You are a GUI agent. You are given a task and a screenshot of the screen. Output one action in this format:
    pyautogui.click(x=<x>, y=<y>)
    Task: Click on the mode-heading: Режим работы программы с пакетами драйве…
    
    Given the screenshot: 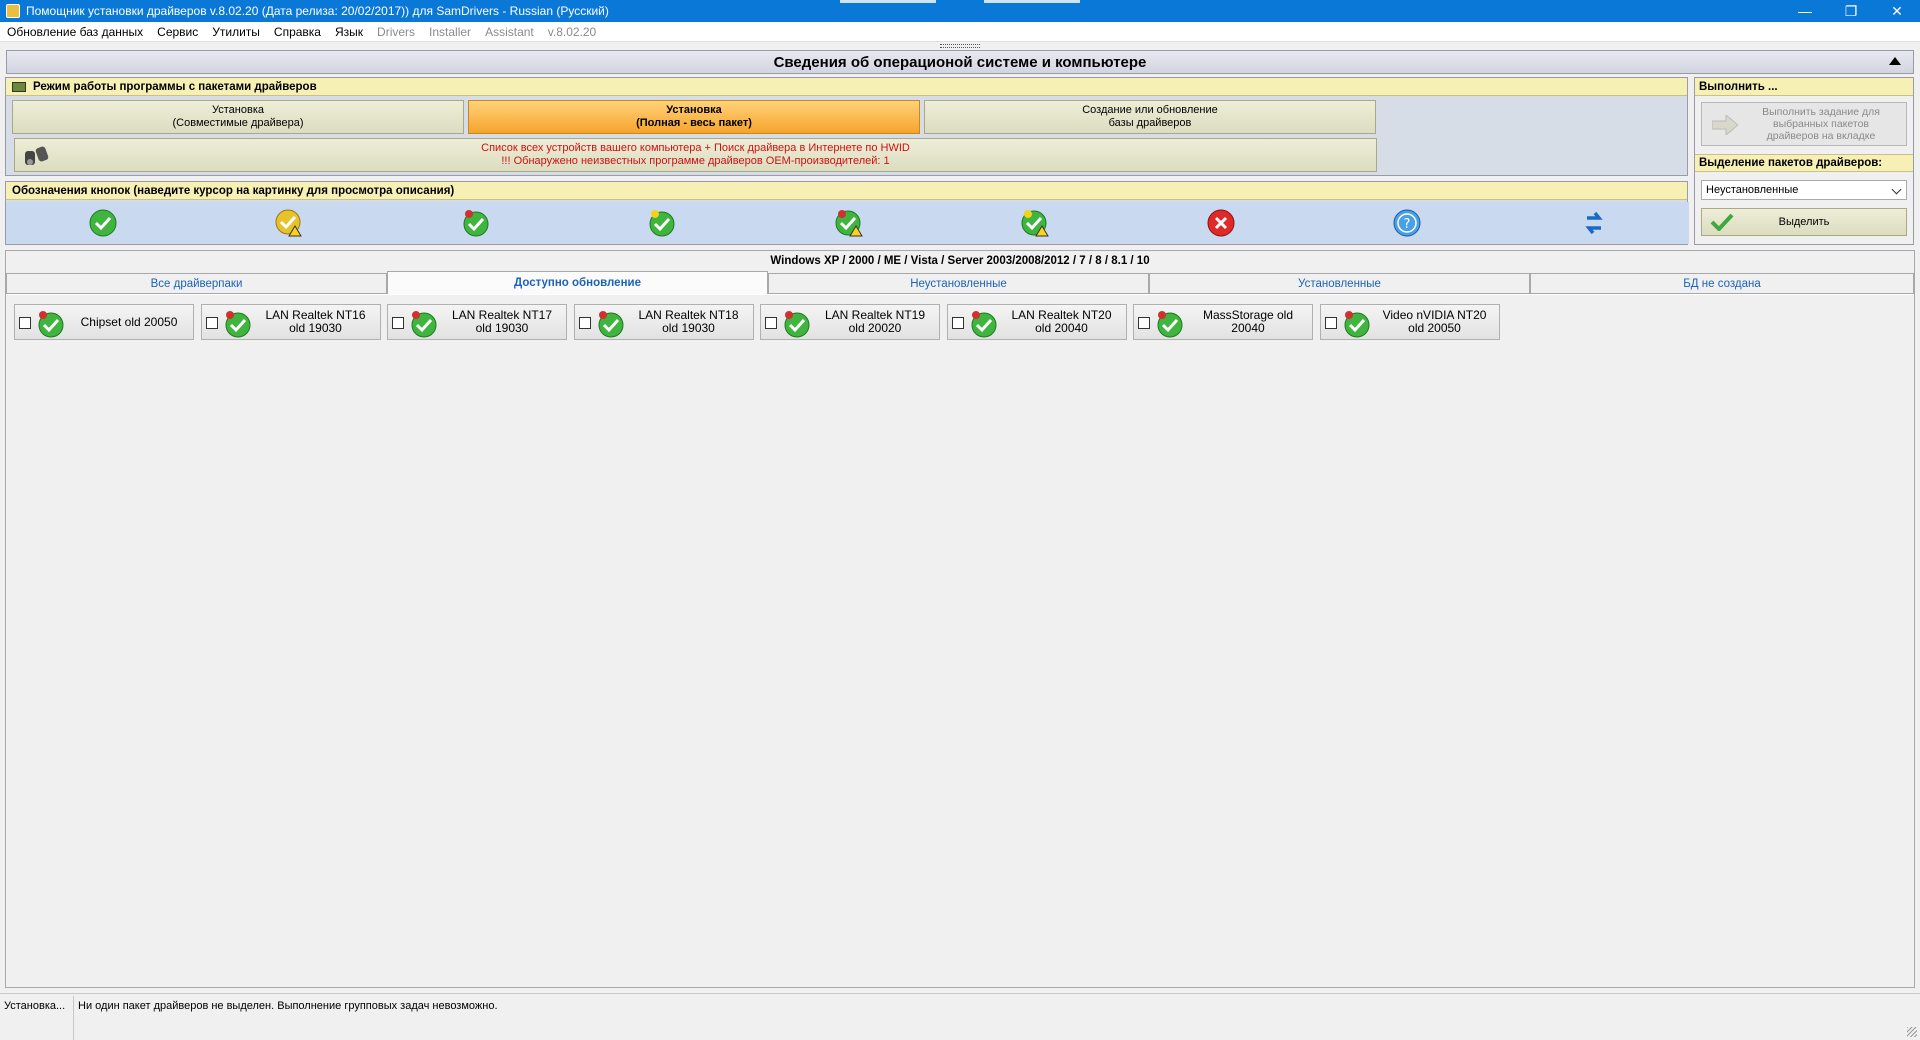 What is the action you would take?
    pyautogui.click(x=846, y=87)
    